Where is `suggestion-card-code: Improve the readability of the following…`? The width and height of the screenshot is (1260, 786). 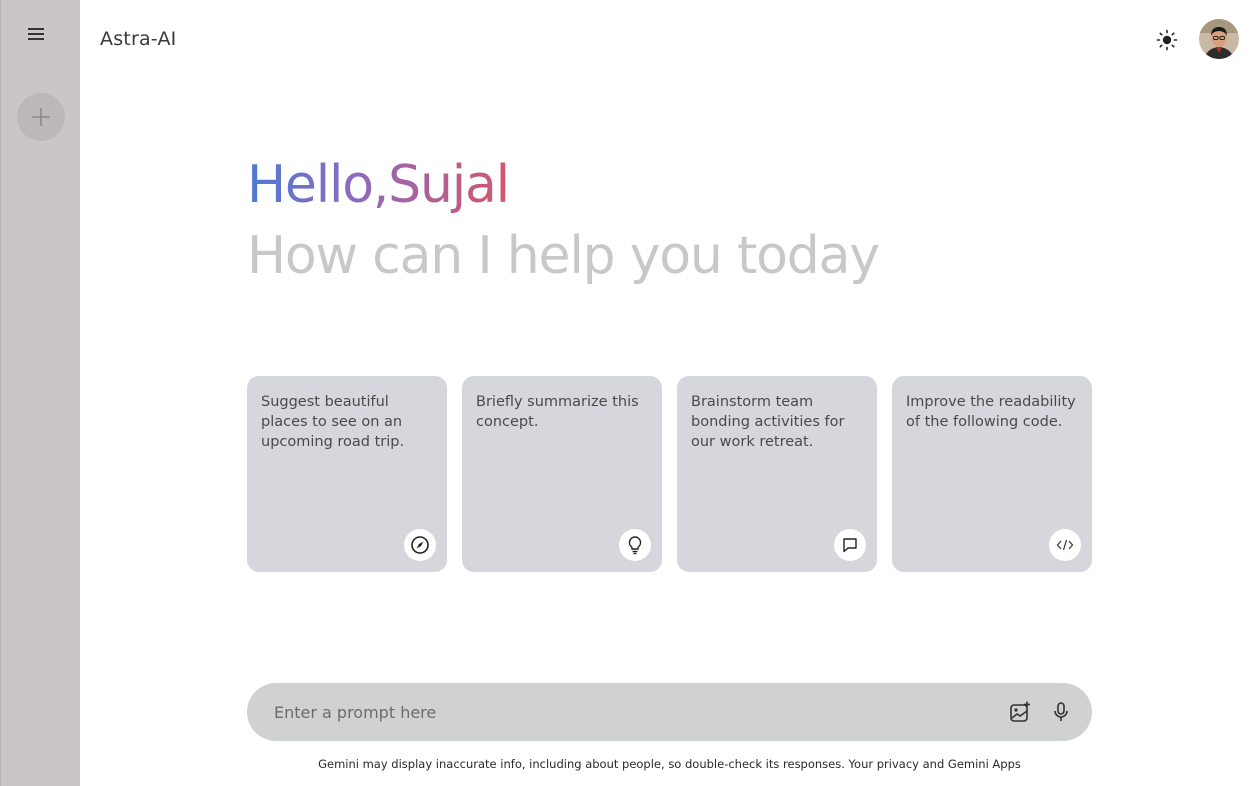 suggestion-card-code: Improve the readability of the following… is located at coordinates (992, 474).